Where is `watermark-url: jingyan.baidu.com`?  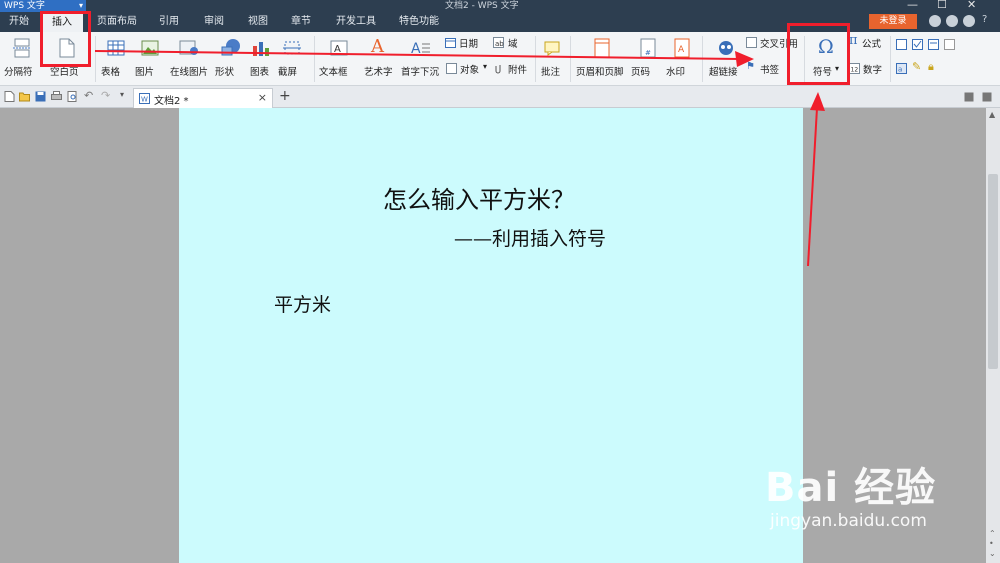
watermark-url: jingyan.baidu.com is located at coordinates (848, 521).